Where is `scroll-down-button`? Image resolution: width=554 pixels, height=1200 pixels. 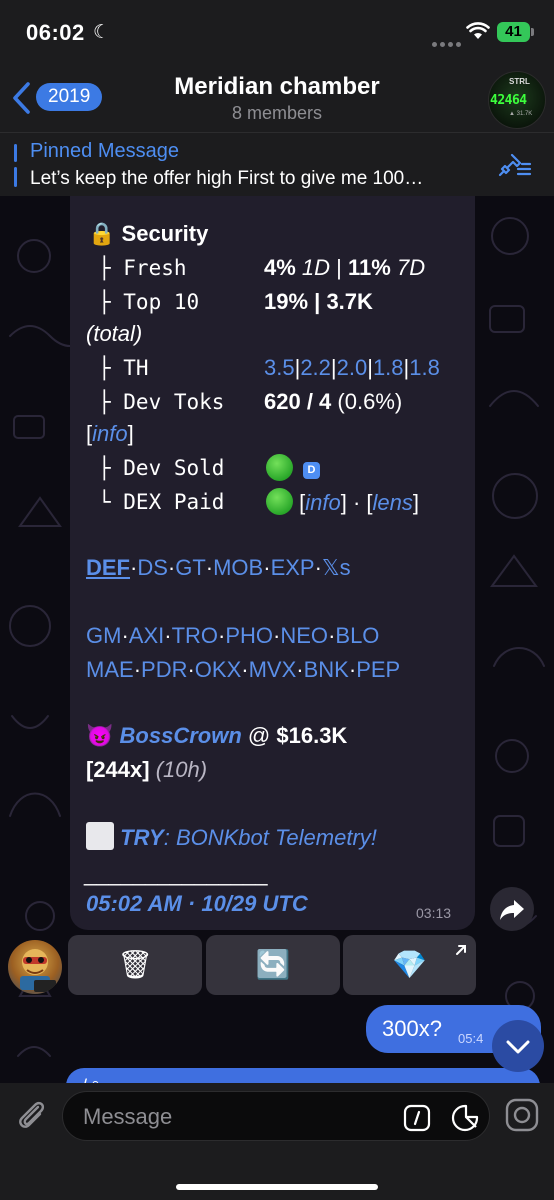
scroll-down-button is located at coordinates (518, 1046).